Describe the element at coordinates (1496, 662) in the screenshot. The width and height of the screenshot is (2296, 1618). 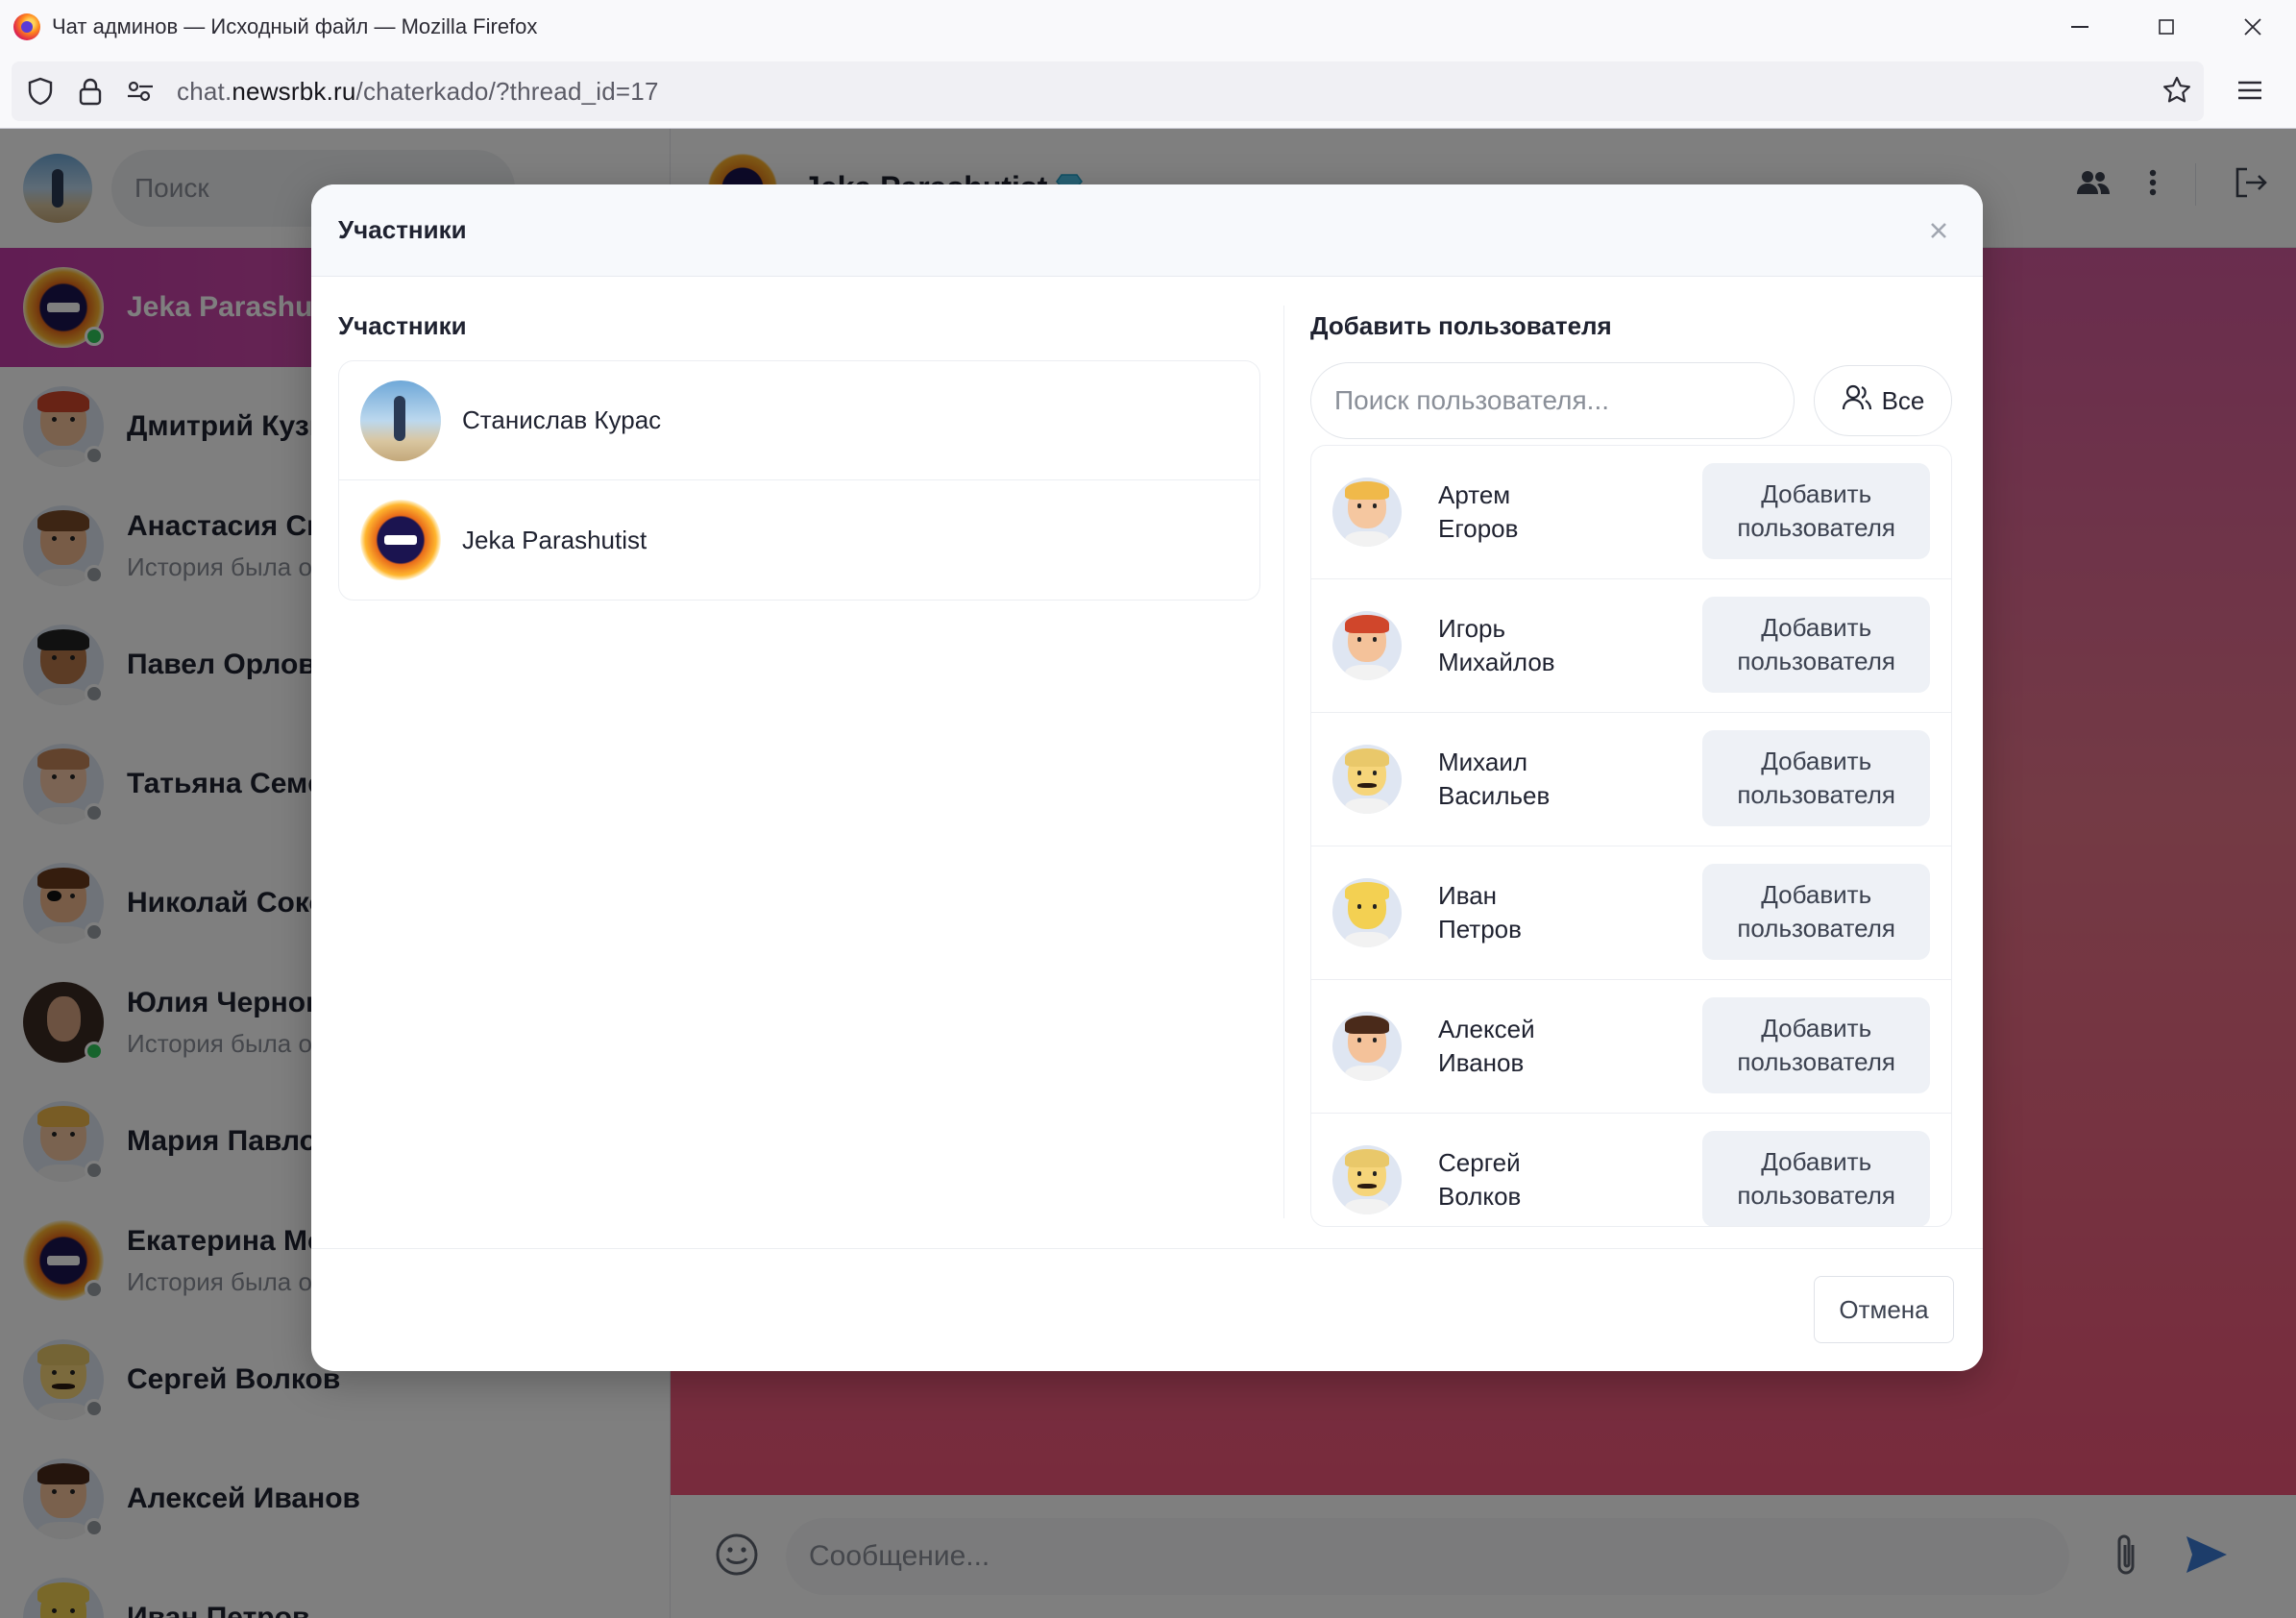
I see `candidate-last-name: Михайлов` at that location.